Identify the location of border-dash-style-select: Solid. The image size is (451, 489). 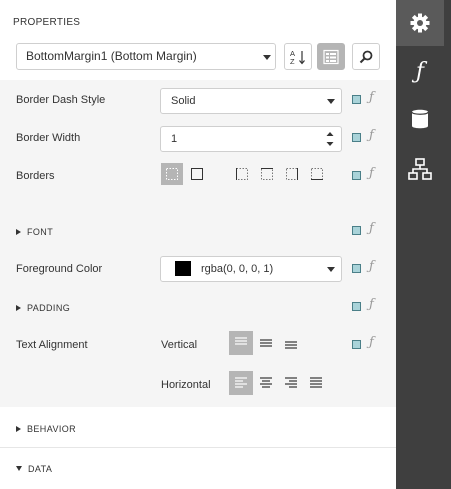
(251, 101).